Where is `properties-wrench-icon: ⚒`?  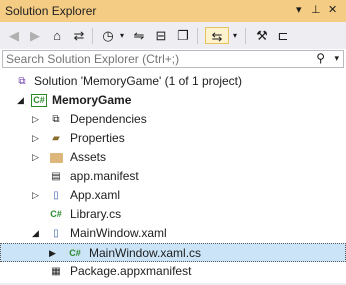
properties-wrench-icon: ⚒ is located at coordinates (262, 35).